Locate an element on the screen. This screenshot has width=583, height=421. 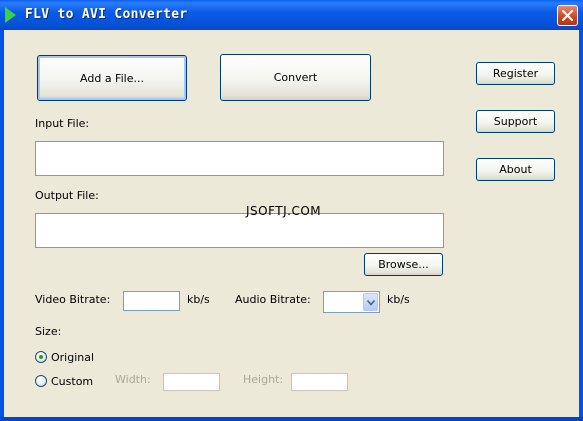
app-icon is located at coordinates (10, 15).